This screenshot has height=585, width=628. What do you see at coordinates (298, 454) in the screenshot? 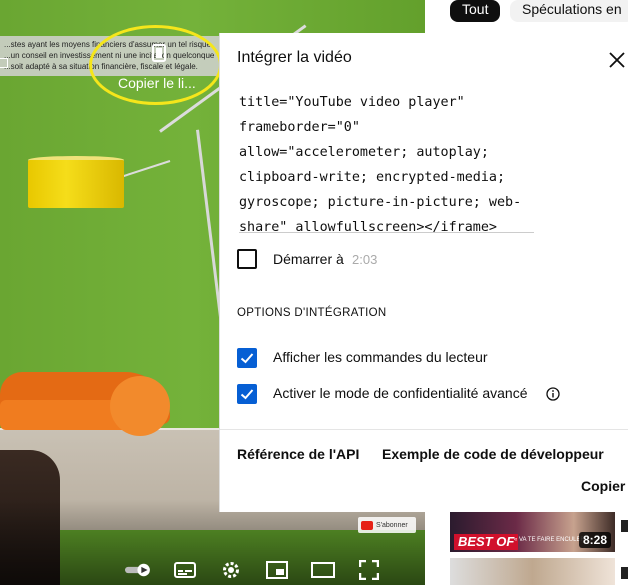
I see `api-reference-link: Référence de l'API` at bounding box center [298, 454].